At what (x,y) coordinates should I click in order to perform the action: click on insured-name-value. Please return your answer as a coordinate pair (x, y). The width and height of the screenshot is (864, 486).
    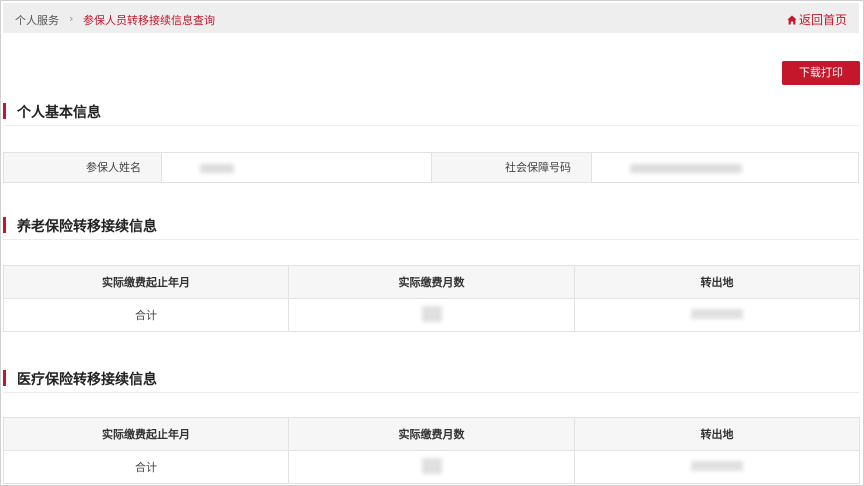
    Looking at the image, I should click on (297, 167).